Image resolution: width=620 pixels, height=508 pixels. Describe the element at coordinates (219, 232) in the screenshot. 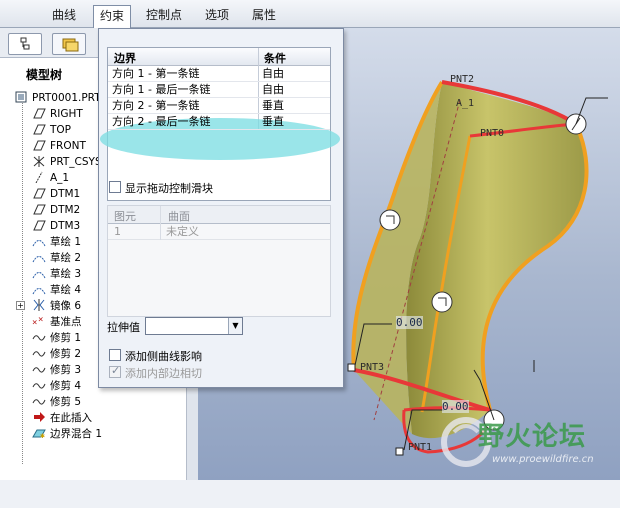

I see `element-row: 1 未定义` at that location.